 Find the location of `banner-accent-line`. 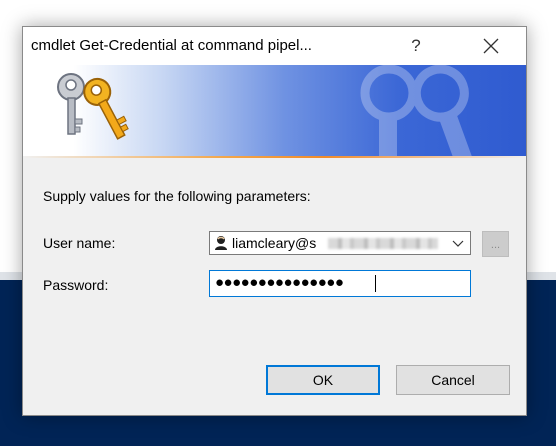

banner-accent-line is located at coordinates (274, 157).